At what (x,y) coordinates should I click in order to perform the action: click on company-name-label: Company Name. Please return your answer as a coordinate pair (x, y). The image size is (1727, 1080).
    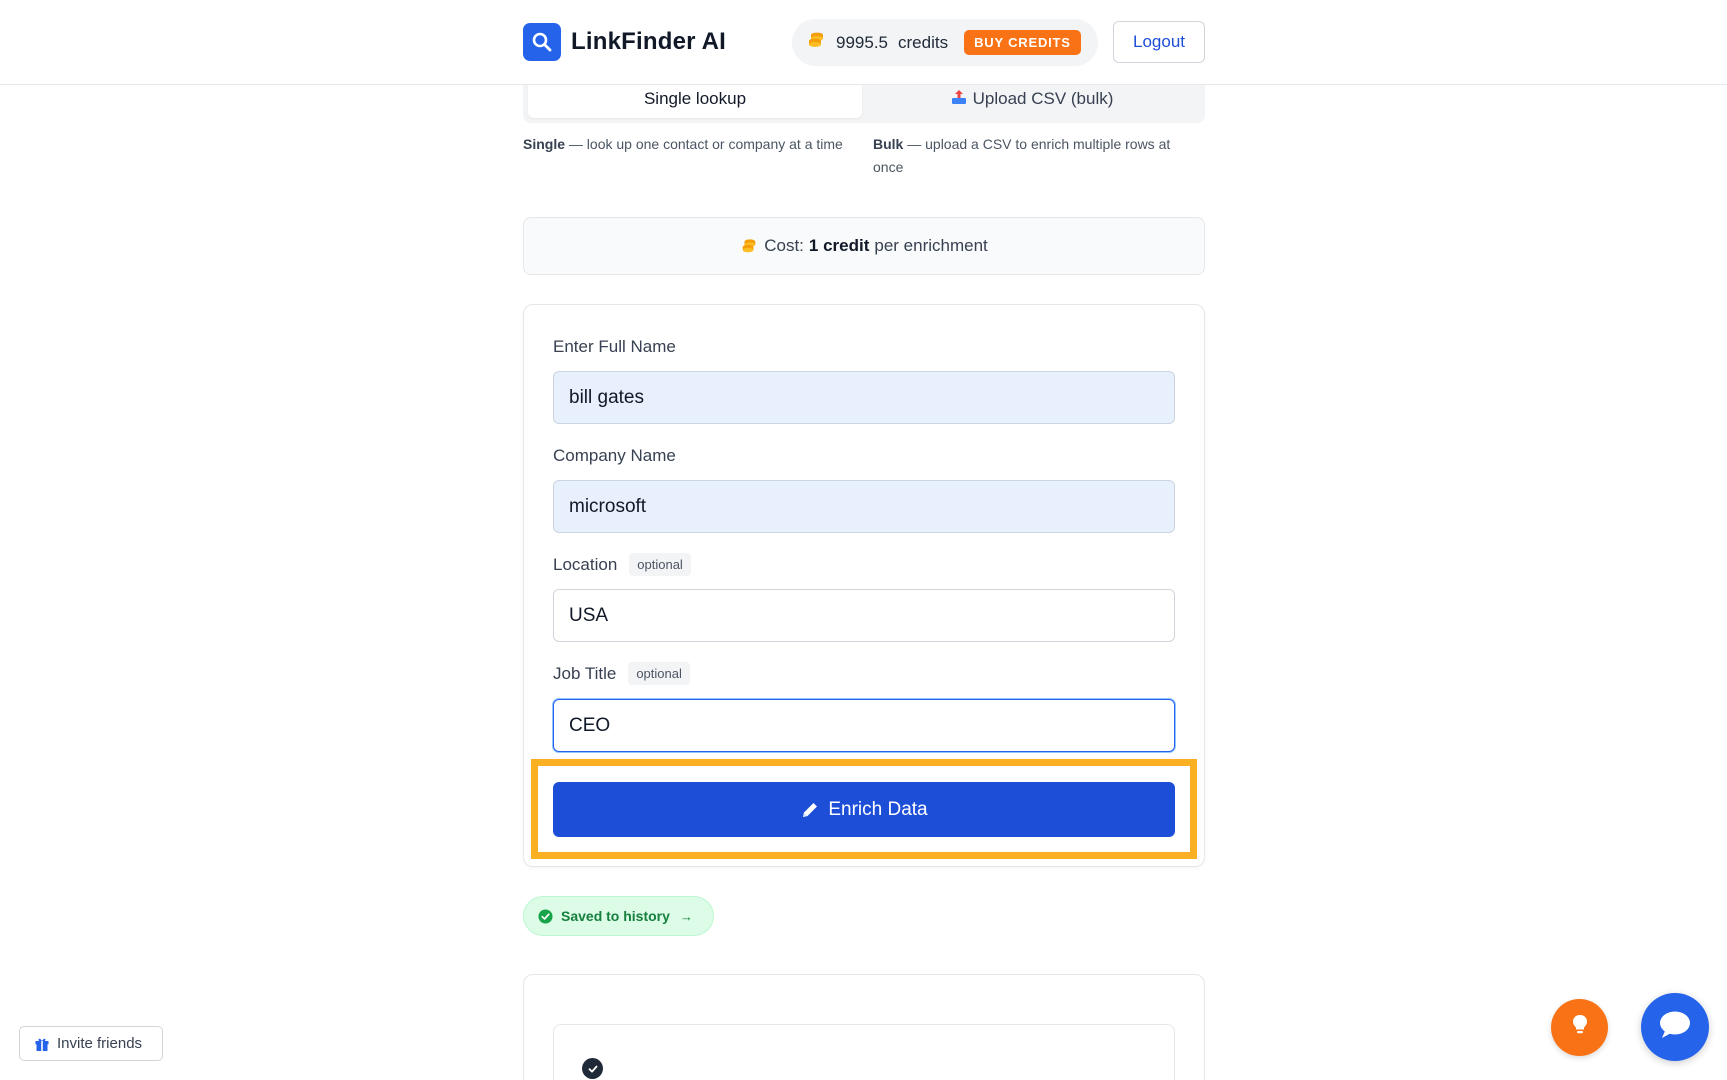
    Looking at the image, I should click on (614, 456).